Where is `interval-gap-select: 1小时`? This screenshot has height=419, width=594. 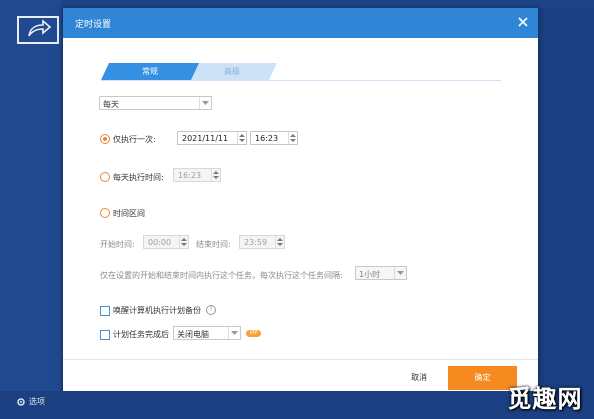
interval-gap-select: 1小时 is located at coordinates (381, 273).